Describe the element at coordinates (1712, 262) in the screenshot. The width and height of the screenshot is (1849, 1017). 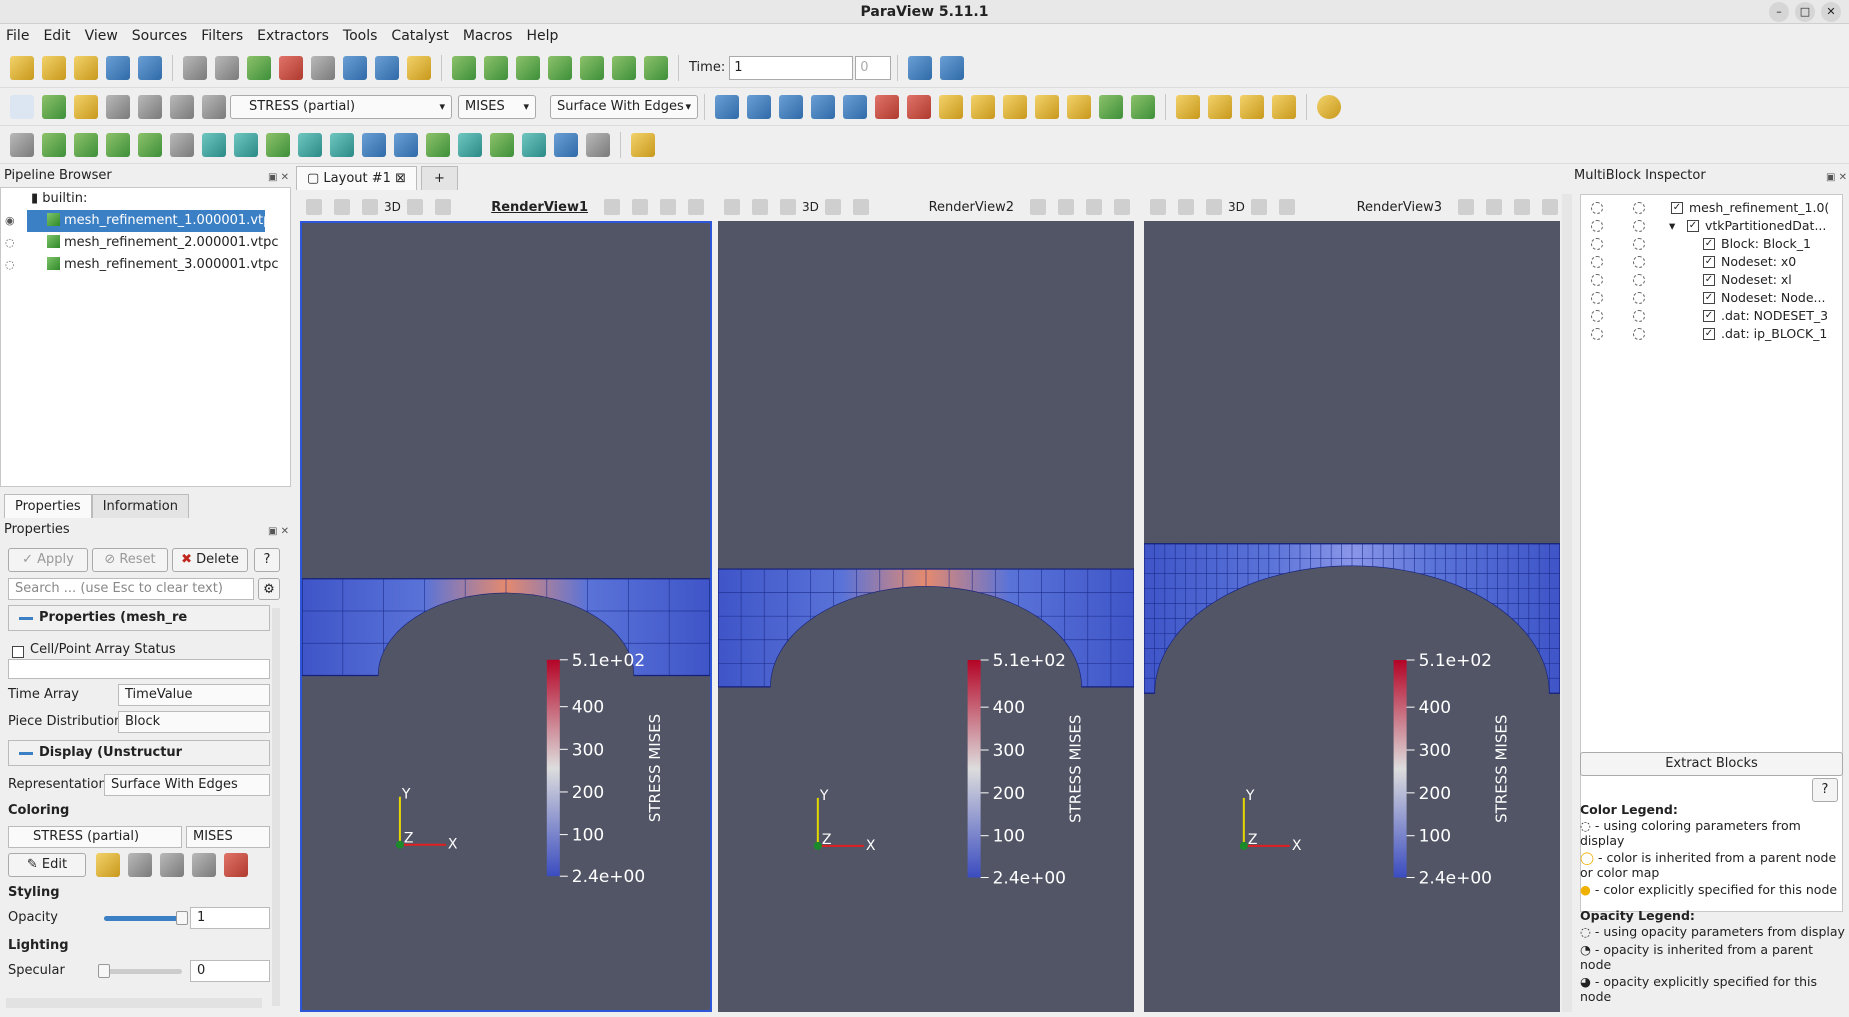
I see `mbi-row: ✓ Nodeset: x0` at that location.